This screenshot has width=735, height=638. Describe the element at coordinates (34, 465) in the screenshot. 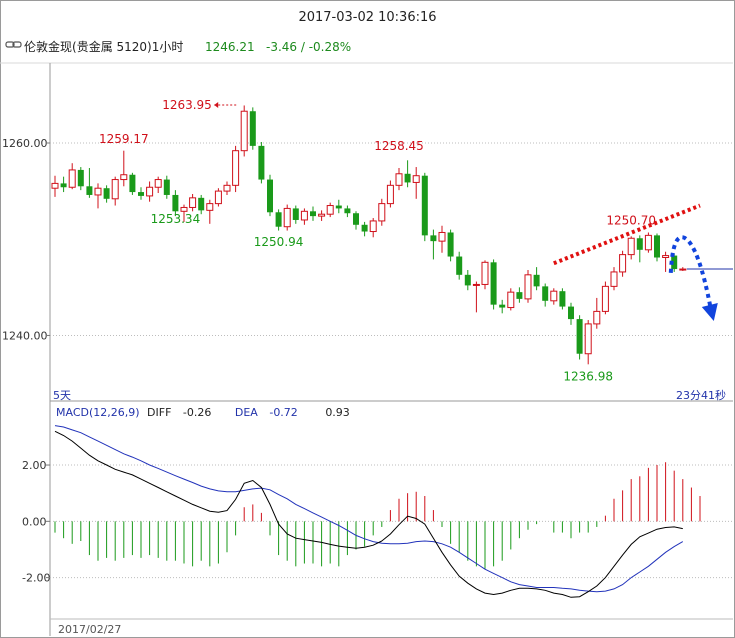

I see `macd-tick-label: 2.00` at that location.